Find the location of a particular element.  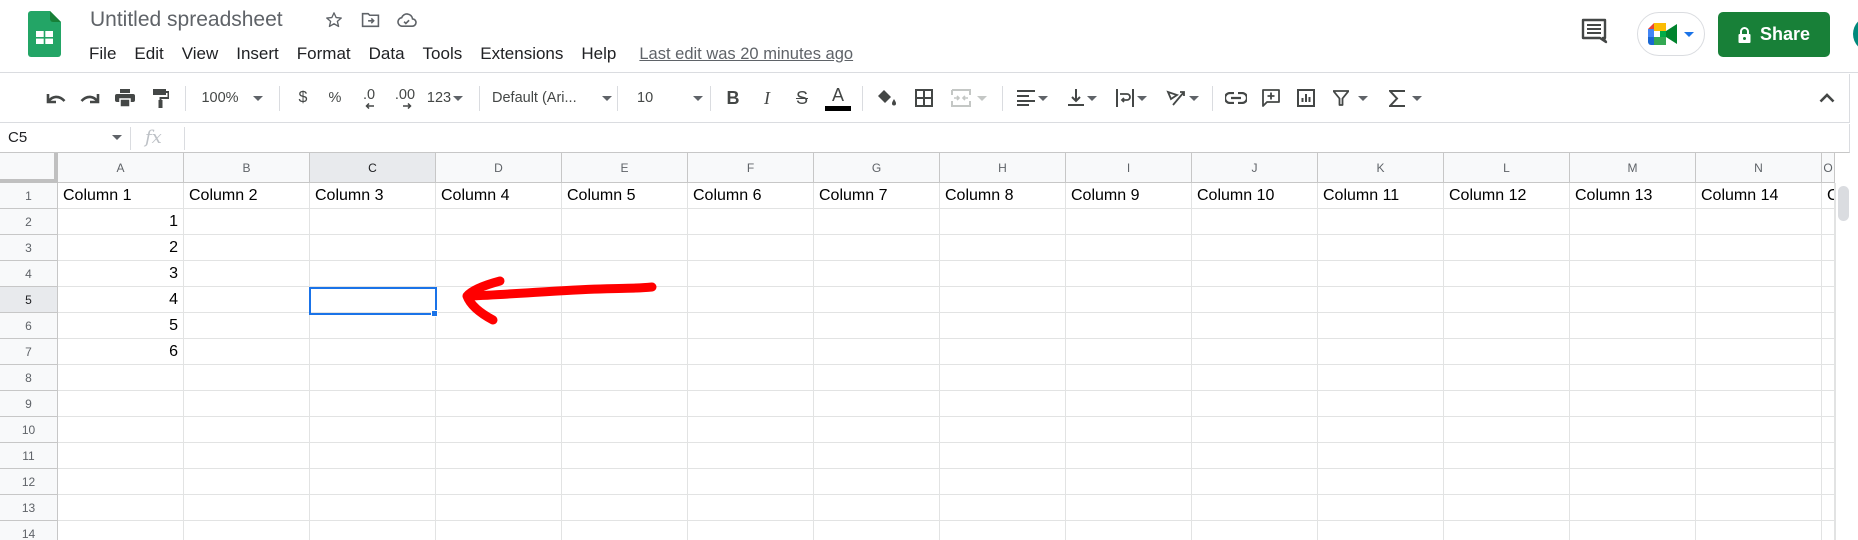

row-header-10: 10 is located at coordinates (29, 430).